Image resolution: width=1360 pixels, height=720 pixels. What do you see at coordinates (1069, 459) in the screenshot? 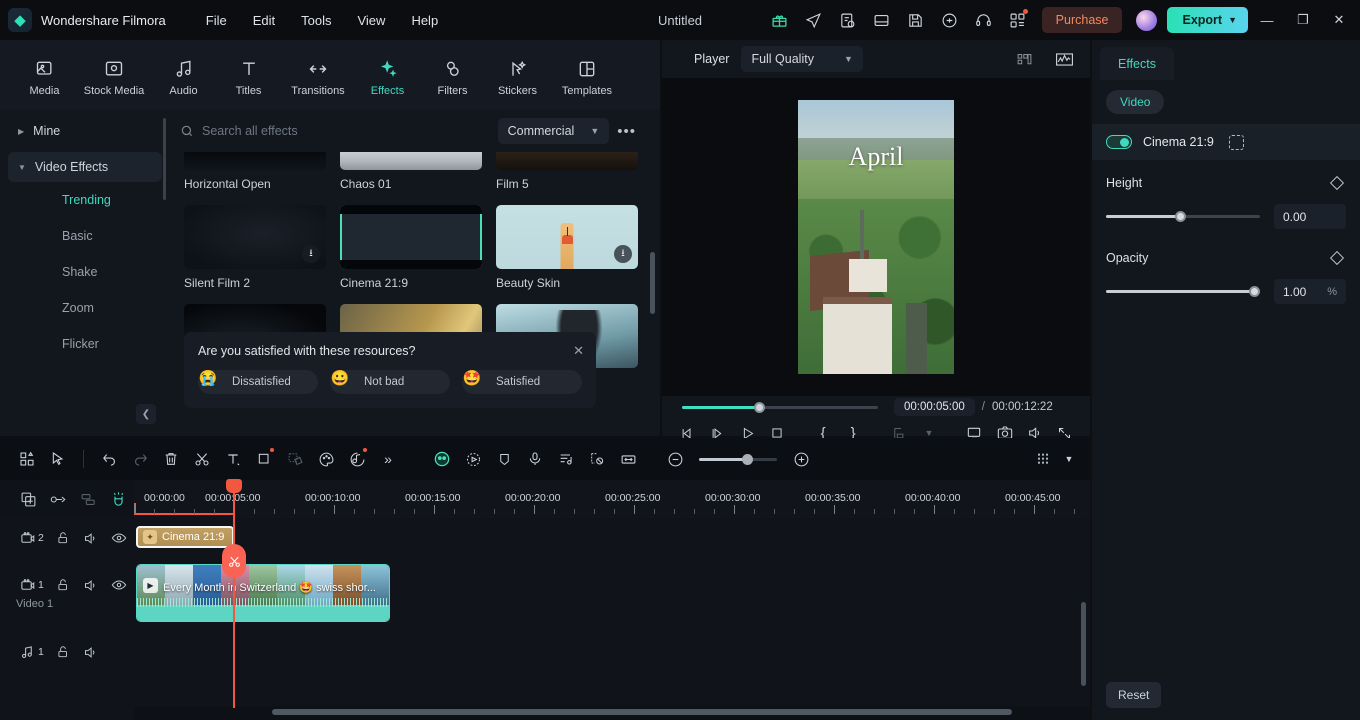
I see `chevron-down-icon: ▼` at bounding box center [1069, 459].